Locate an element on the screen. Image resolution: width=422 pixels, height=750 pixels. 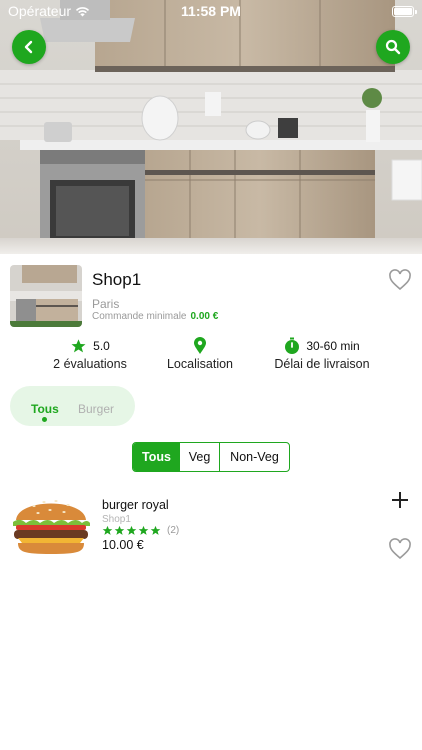
product-item: burger royal Shop1 (2) 10.00 € is located at coordinates (211, 527).